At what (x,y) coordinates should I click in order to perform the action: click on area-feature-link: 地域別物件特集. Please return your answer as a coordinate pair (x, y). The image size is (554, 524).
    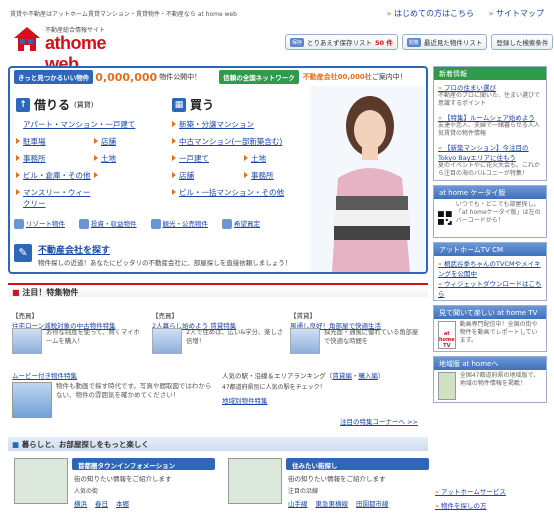
    Looking at the image, I should click on (245, 401).